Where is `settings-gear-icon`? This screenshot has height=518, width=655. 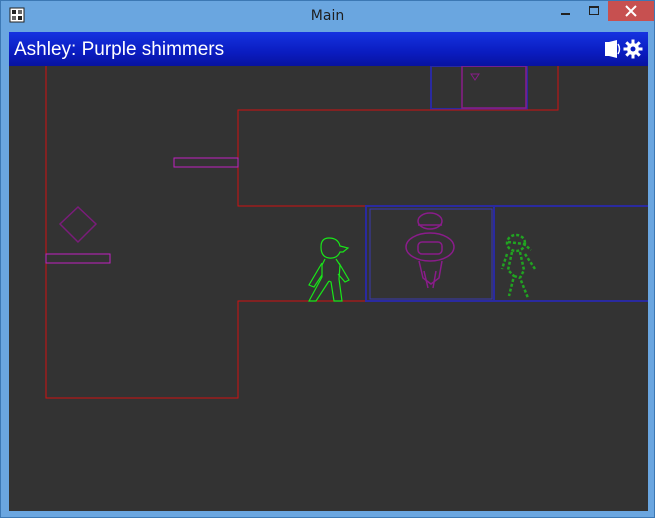
settings-gear-icon is located at coordinates (633, 49).